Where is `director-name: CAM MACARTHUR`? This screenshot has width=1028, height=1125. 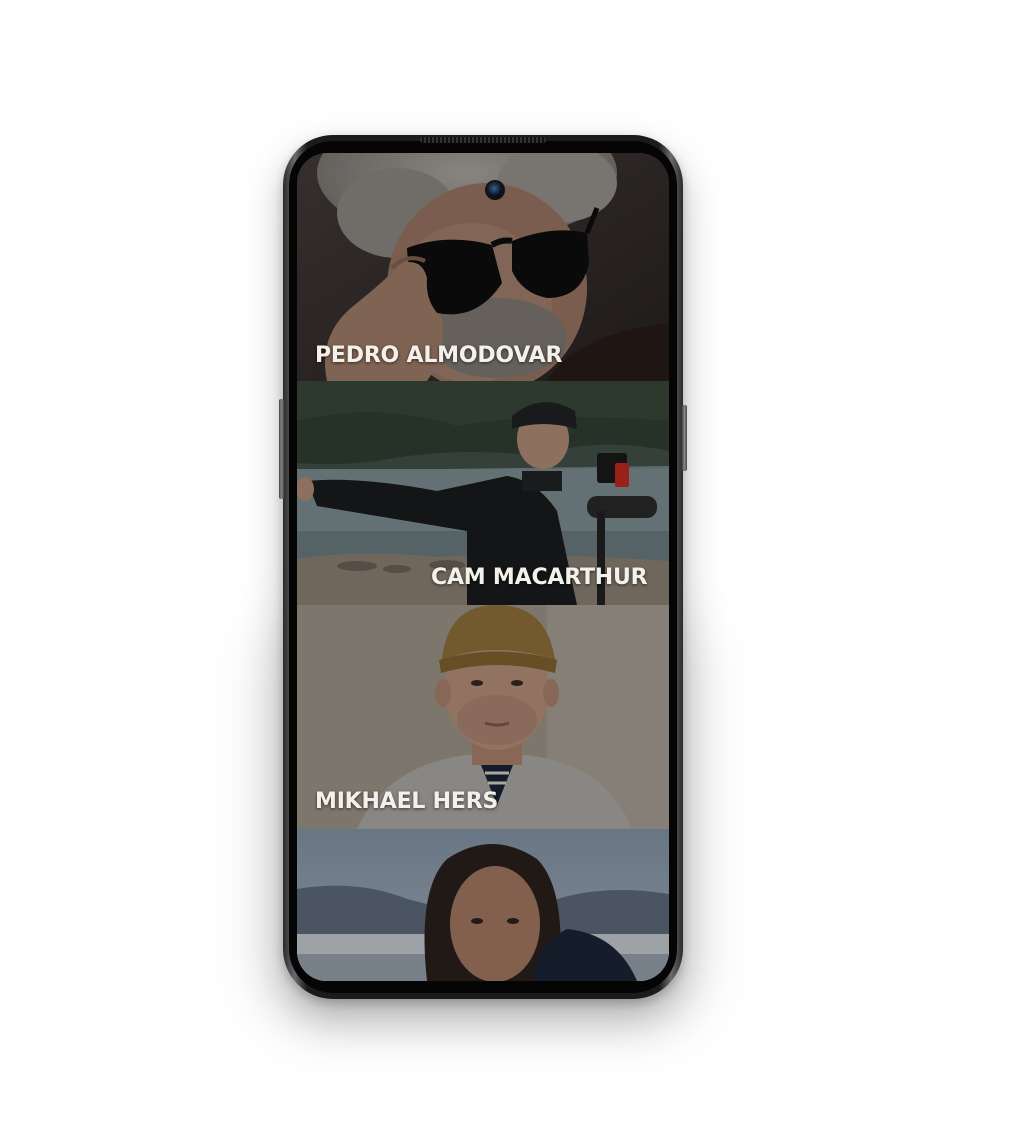
director-name: CAM MACARTHUR is located at coordinates (539, 577).